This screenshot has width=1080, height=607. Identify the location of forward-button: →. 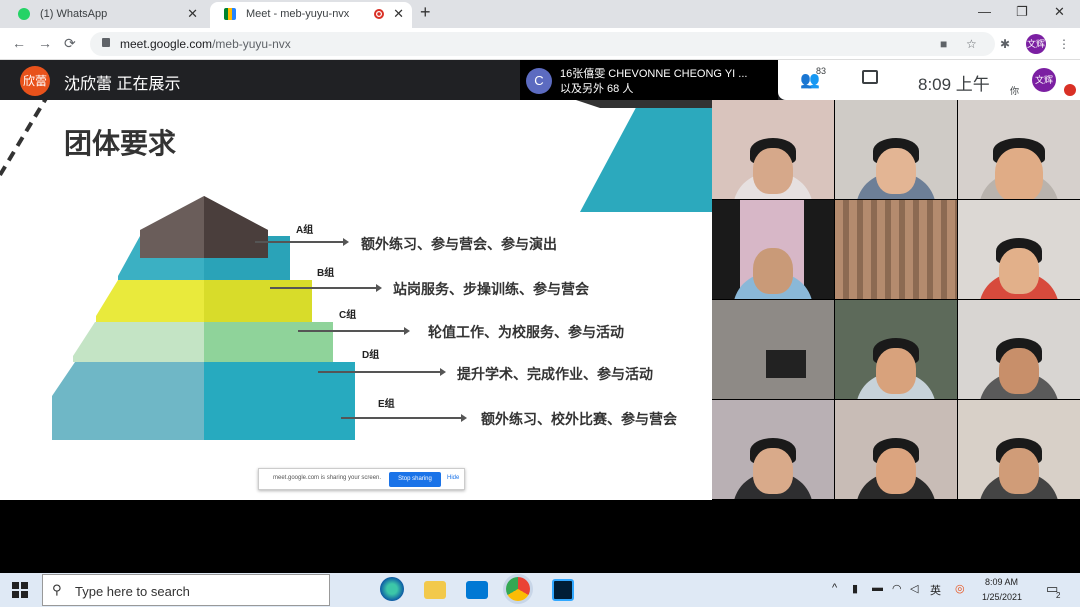
(45, 43).